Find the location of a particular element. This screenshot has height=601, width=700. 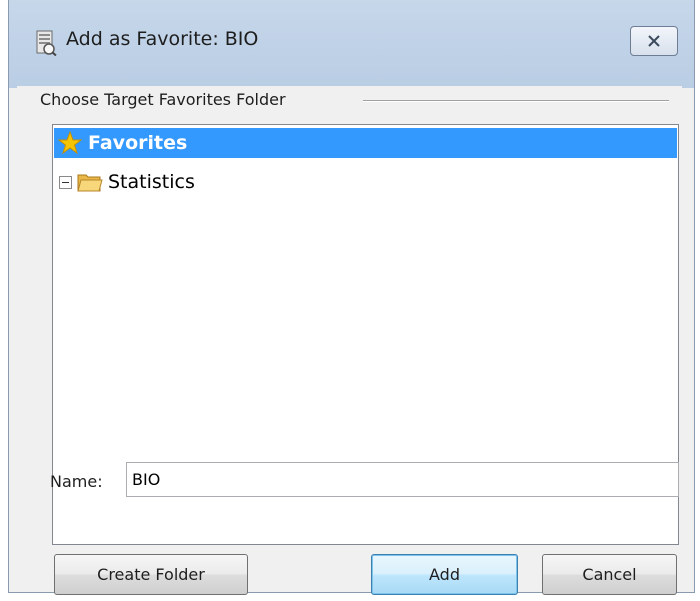

name-label: Name: is located at coordinates (76, 481).